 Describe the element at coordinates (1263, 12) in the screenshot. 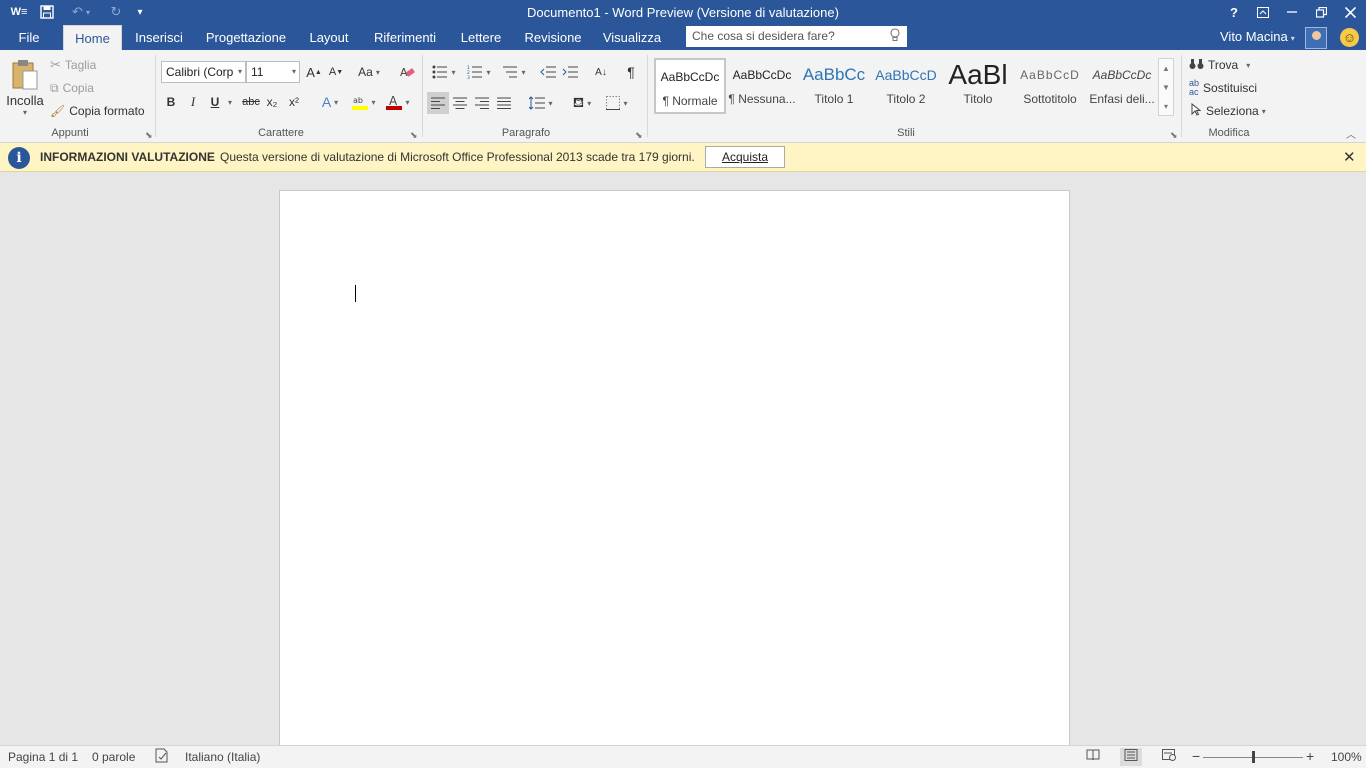

I see `ribbon-display-options-icon` at that location.